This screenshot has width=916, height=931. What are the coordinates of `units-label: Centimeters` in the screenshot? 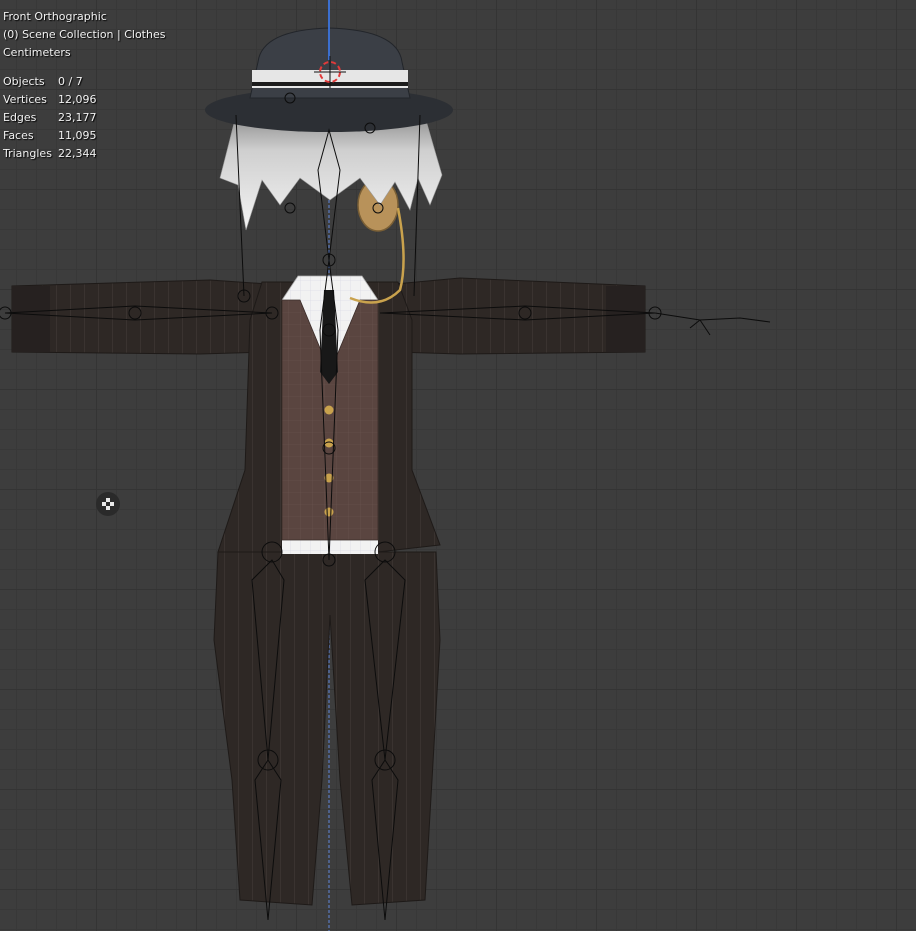 It's located at (37, 52).